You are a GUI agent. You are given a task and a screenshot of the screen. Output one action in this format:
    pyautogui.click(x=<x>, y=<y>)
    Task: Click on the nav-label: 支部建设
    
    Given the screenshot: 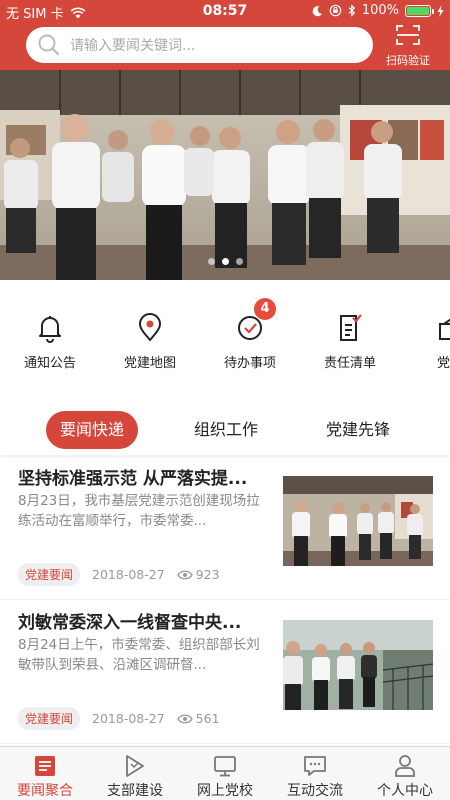 What is the action you would take?
    pyautogui.click(x=135, y=791)
    